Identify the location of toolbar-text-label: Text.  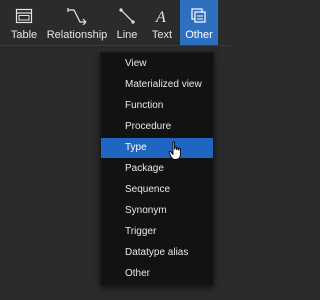
(162, 35).